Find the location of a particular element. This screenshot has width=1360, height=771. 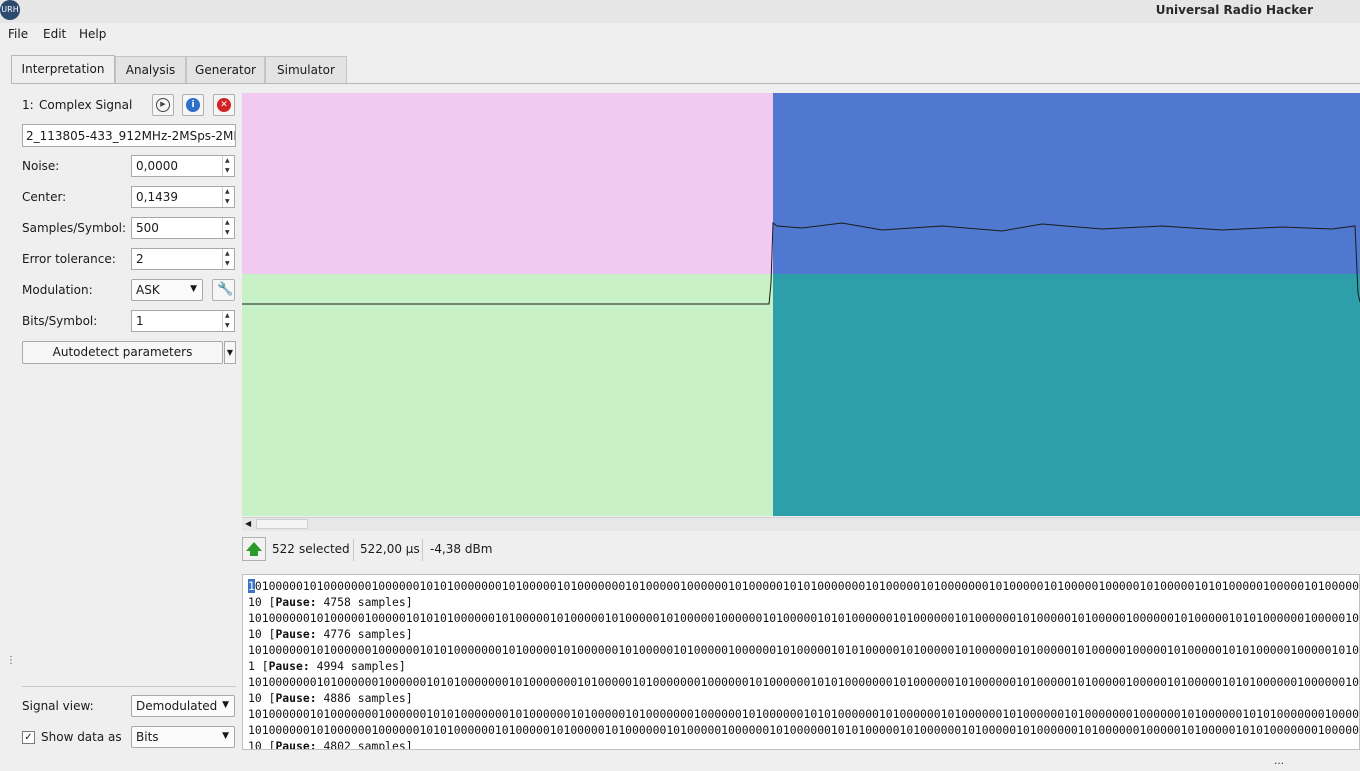

pause-line: 1 [Pause: 4994 samples] is located at coordinates (327, 666).